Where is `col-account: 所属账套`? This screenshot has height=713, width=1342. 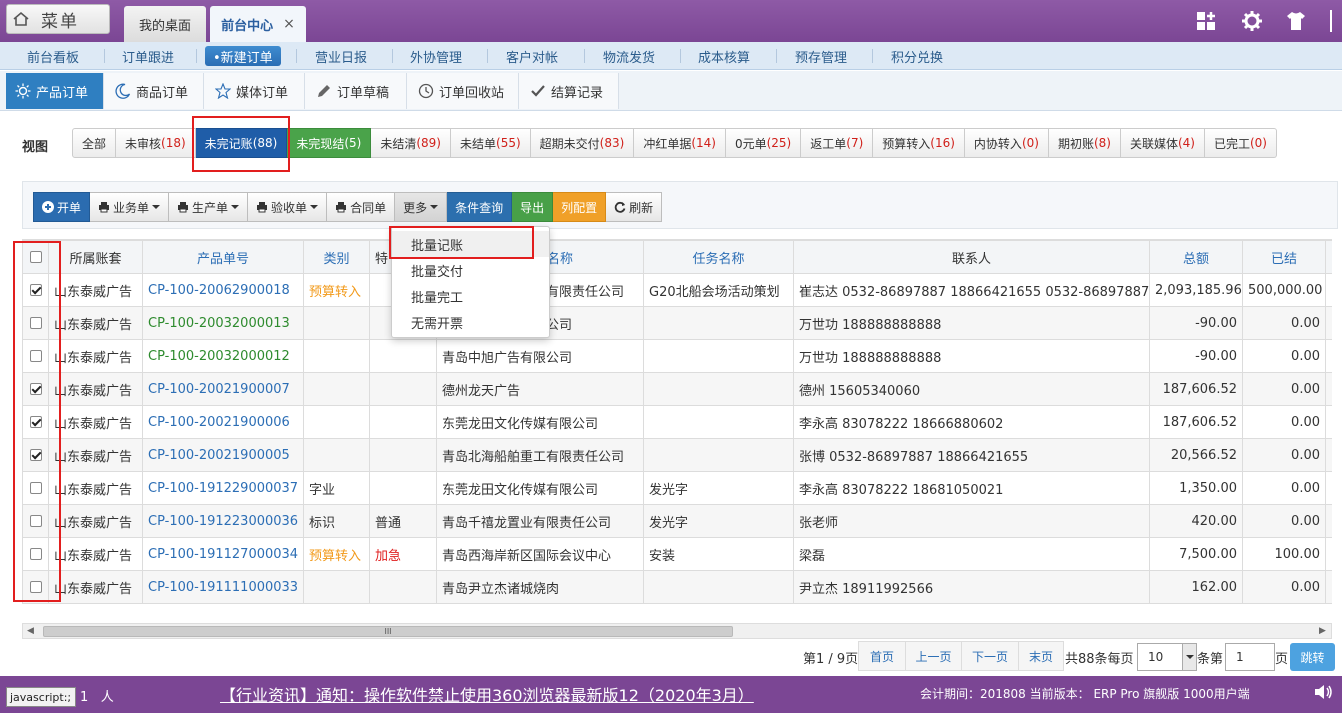 col-account: 所属账套 is located at coordinates (95, 257).